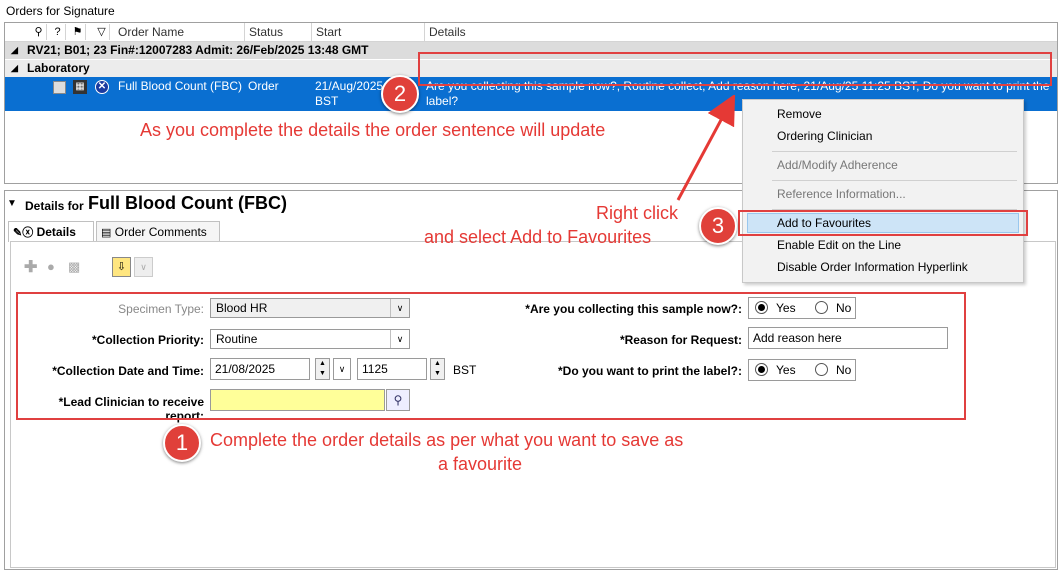 Image resolution: width=1061 pixels, height=574 pixels. Describe the element at coordinates (872, 267) in the screenshot. I see `menu-item-disable-hyperlink: Disable Order Information Hyperlink` at that location.